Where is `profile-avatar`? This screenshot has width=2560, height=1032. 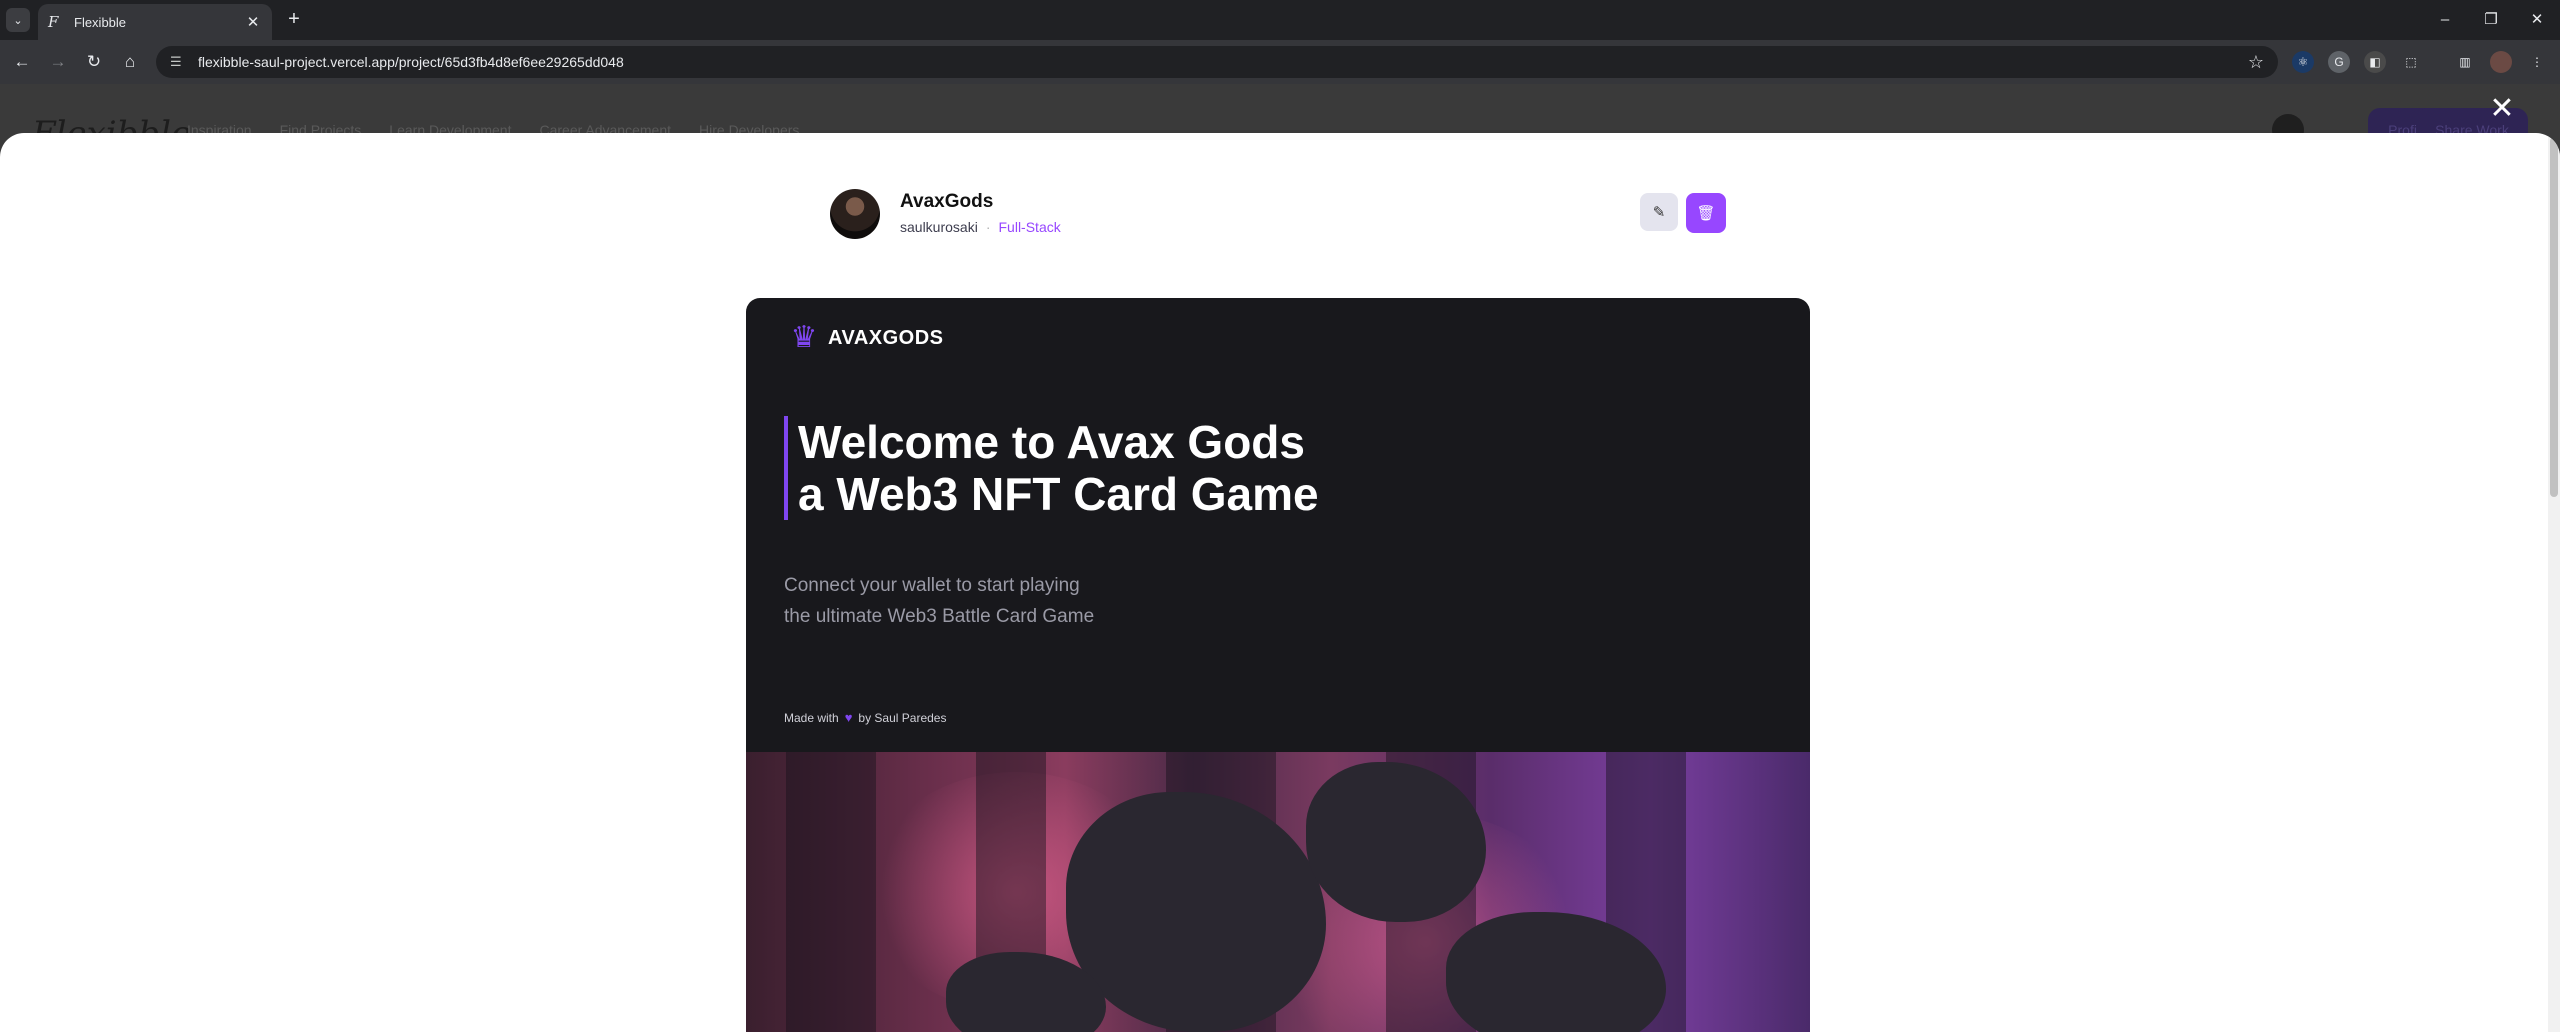 profile-avatar is located at coordinates (2501, 62).